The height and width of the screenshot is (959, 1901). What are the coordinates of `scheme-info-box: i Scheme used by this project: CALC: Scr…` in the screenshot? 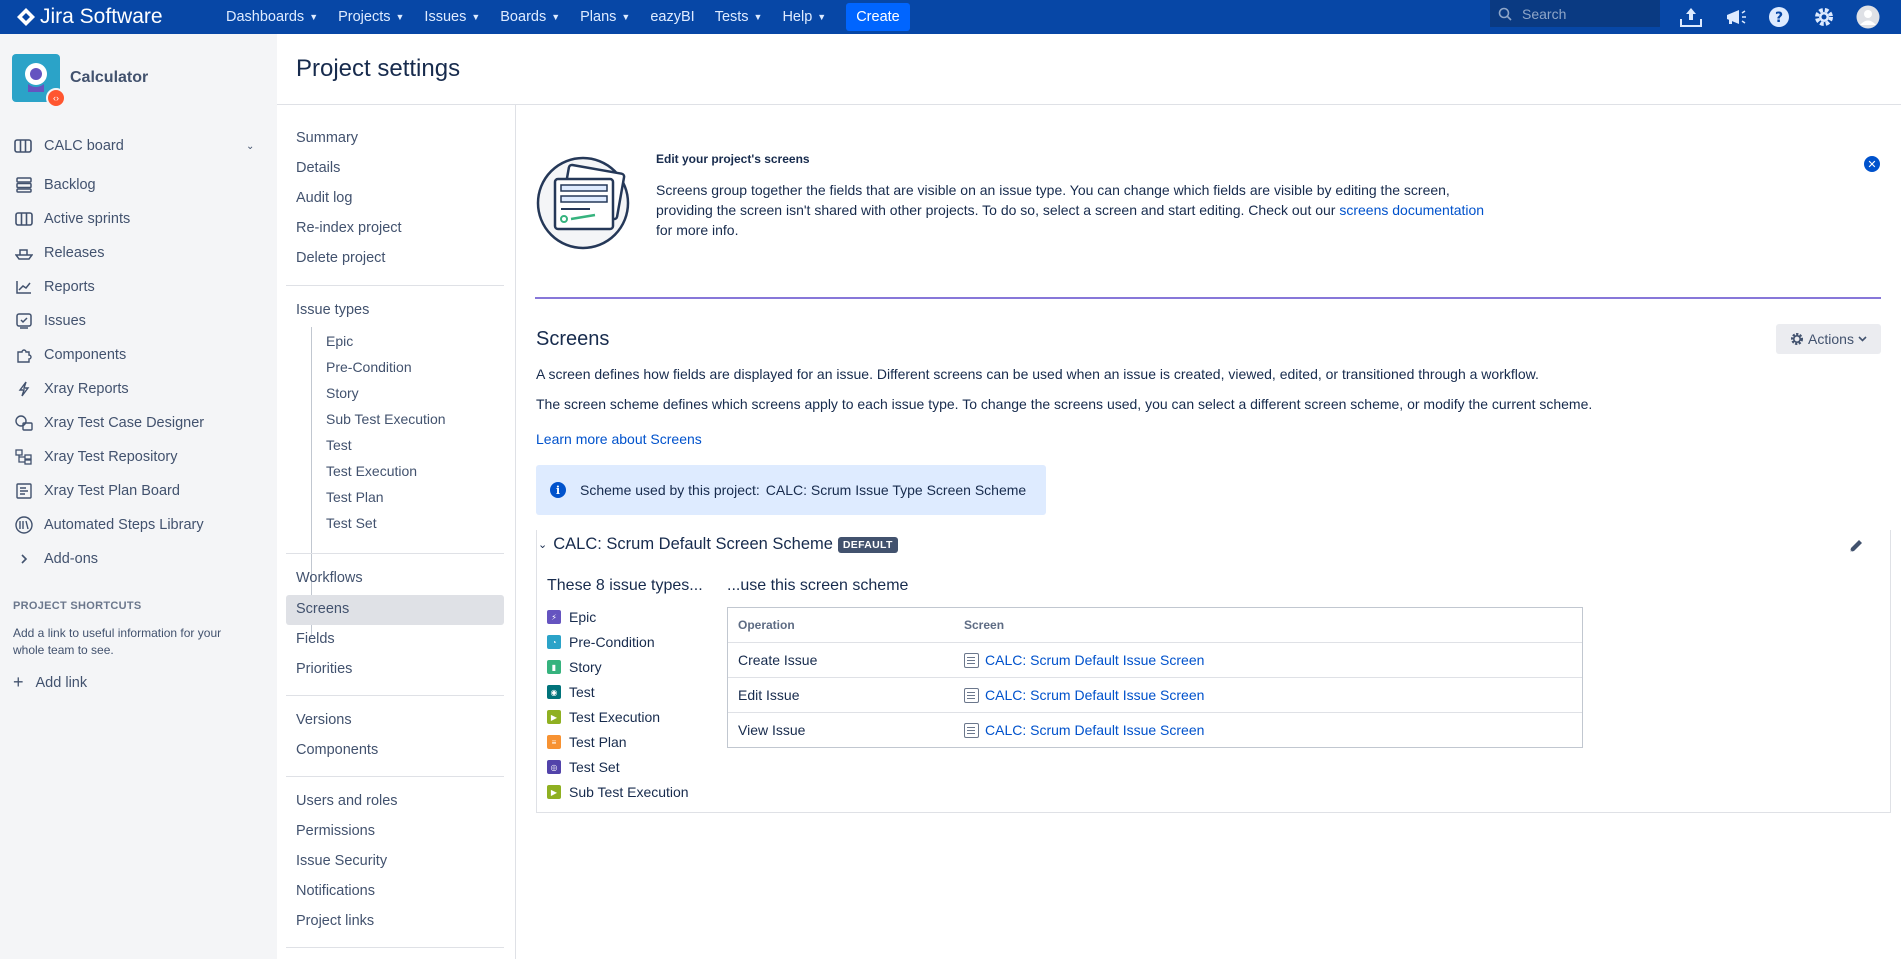 It's located at (791, 490).